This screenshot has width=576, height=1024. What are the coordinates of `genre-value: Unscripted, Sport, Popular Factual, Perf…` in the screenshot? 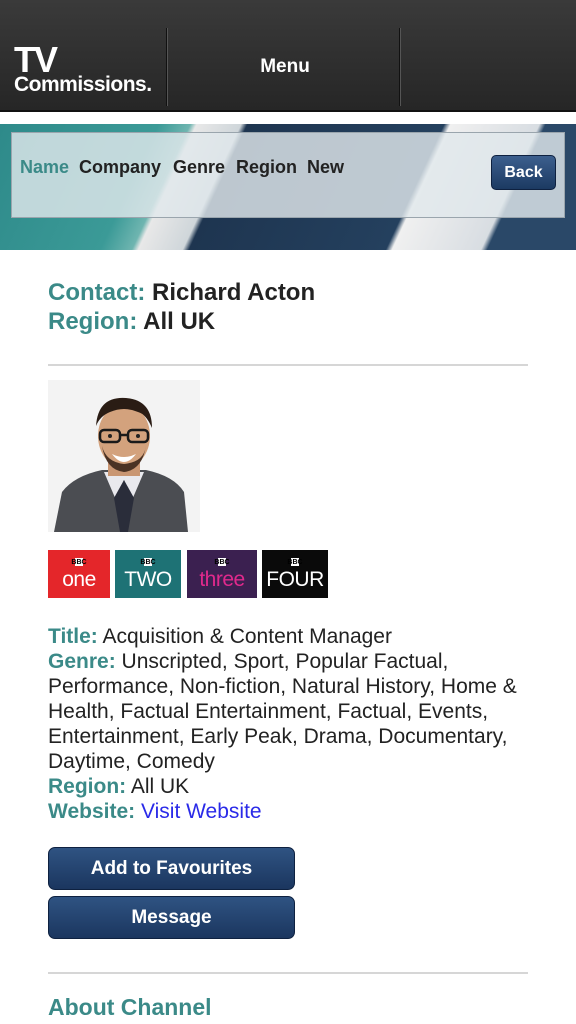 It's located at (282, 711).